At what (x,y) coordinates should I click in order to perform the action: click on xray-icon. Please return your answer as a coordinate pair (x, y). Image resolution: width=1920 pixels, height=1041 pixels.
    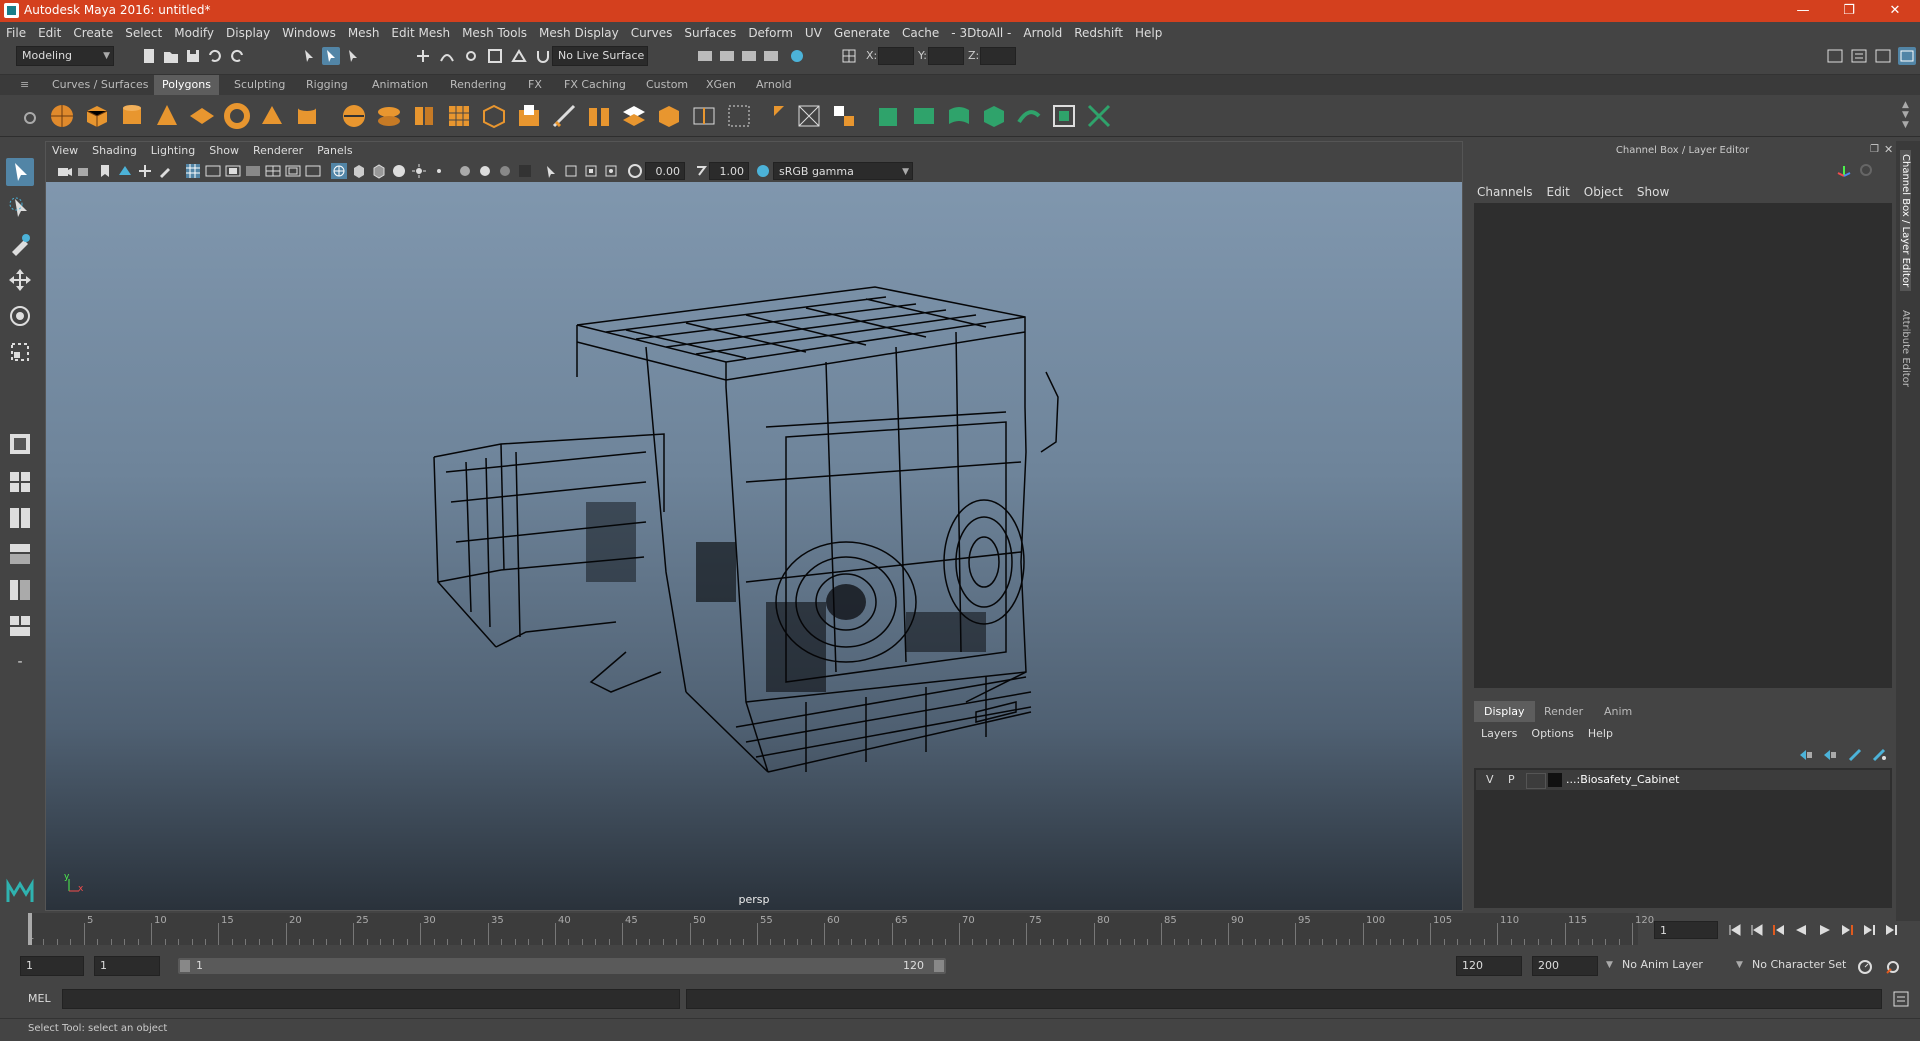
    Looking at the image, I should click on (571, 171).